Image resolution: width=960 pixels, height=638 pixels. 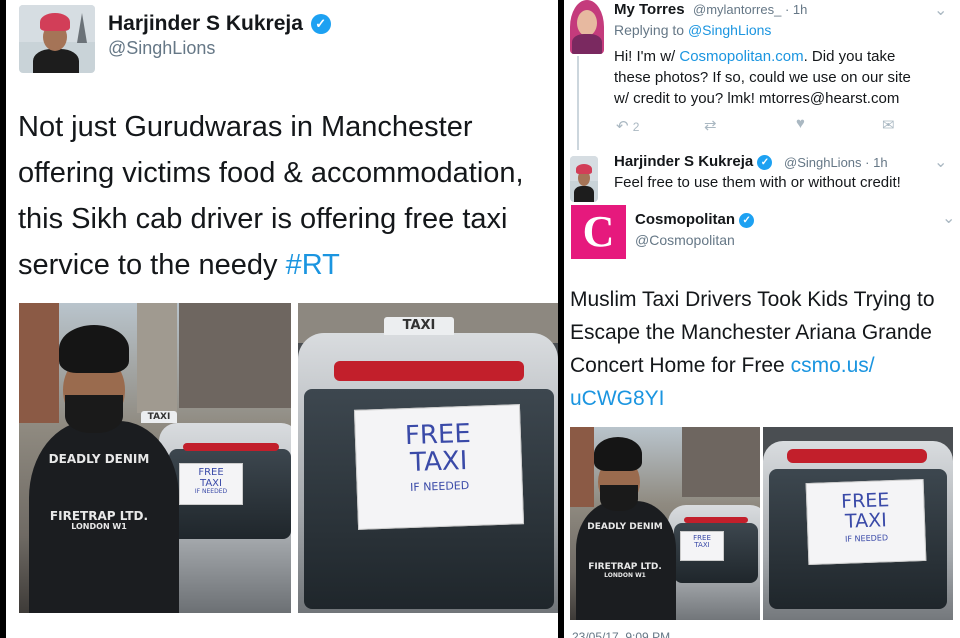 What do you see at coordinates (858, 523) in the screenshot?
I see `tweet-photo-taxi: FREE TAXI IF NEEDED` at bounding box center [858, 523].